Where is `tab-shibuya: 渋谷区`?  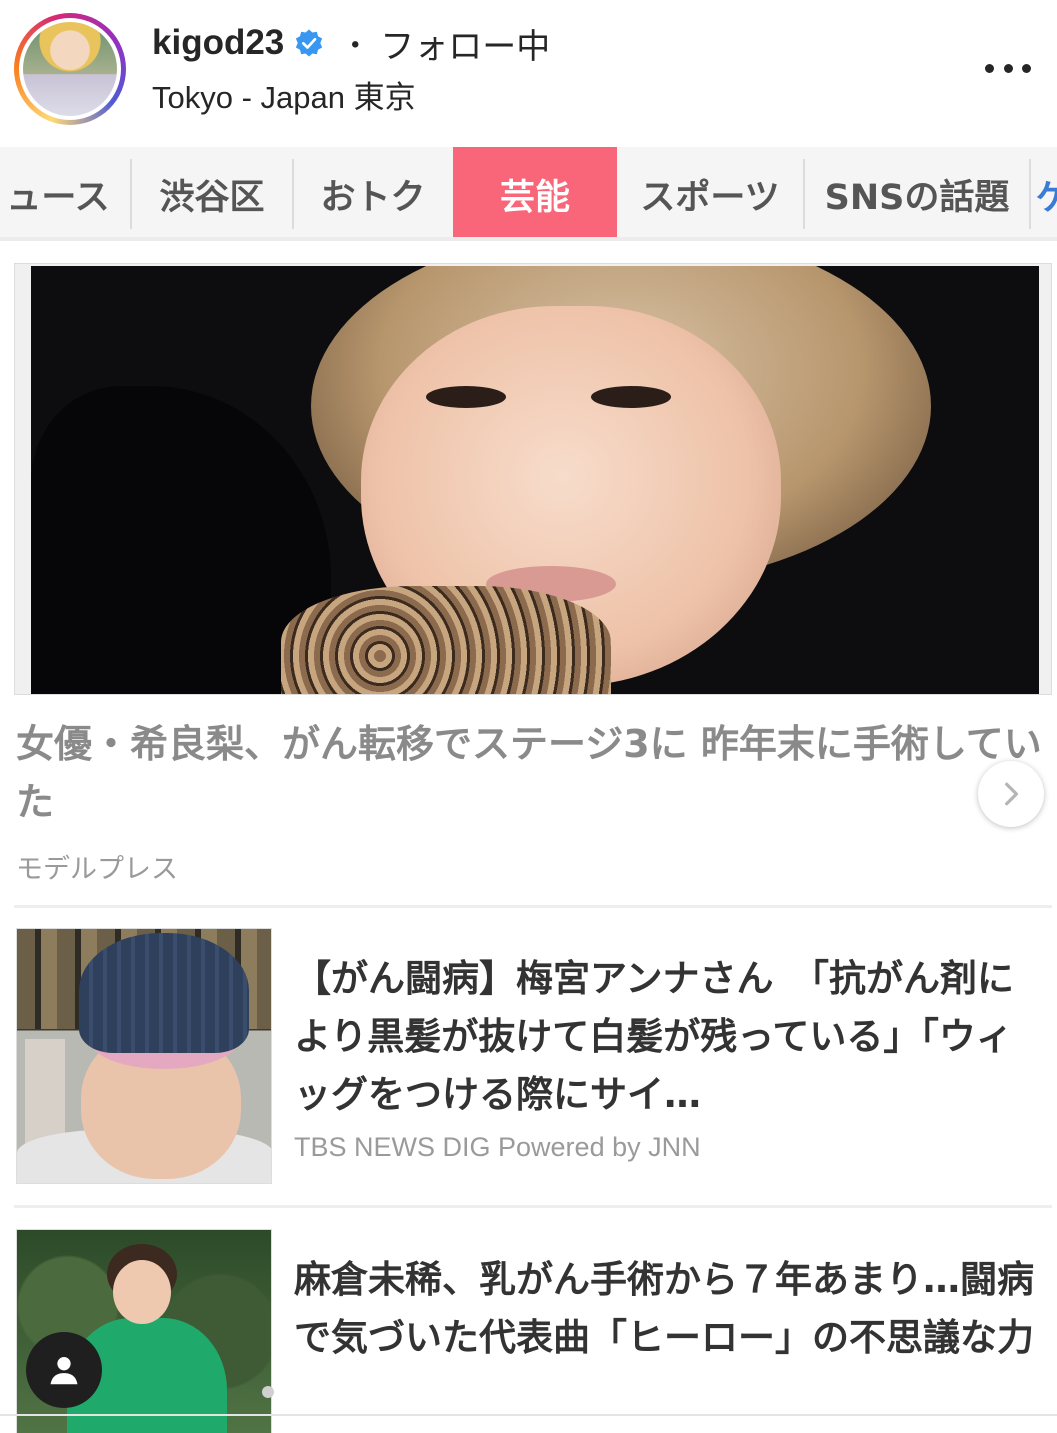
tab-shibuya: 渋谷区 is located at coordinates (212, 192).